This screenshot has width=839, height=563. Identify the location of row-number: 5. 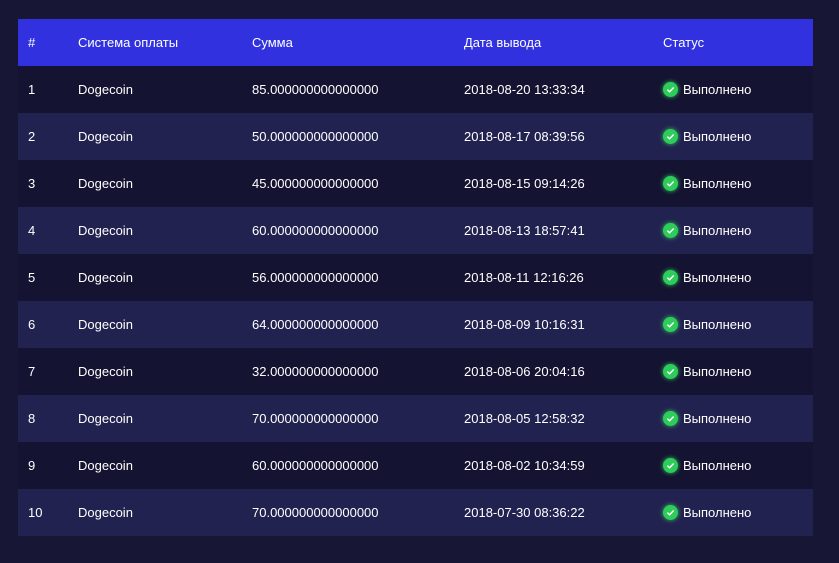
(48, 277).